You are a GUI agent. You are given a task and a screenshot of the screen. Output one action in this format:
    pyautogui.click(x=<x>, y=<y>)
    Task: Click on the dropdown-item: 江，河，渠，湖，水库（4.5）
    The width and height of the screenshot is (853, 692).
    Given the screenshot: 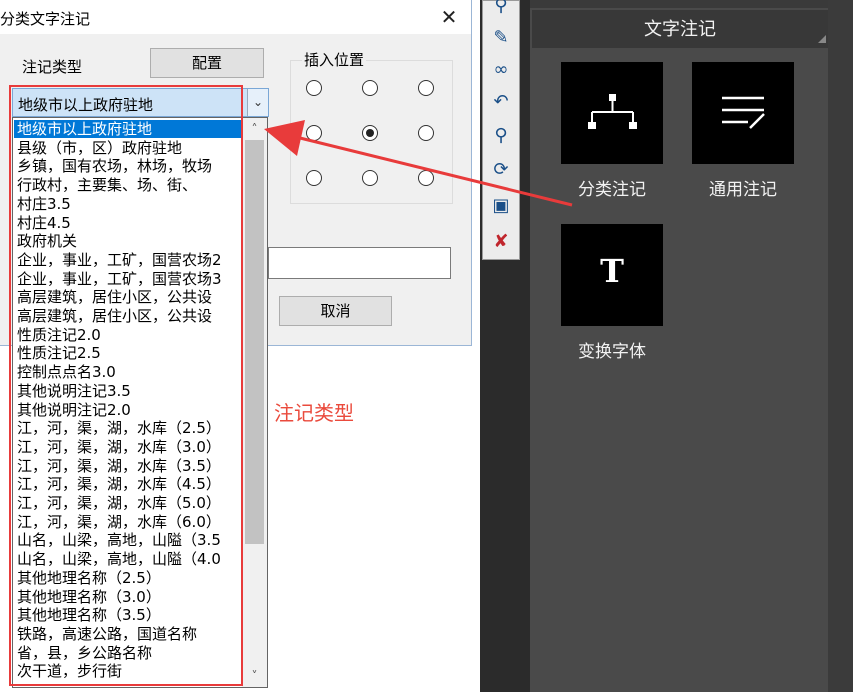 What is the action you would take?
    pyautogui.click(x=129, y=484)
    